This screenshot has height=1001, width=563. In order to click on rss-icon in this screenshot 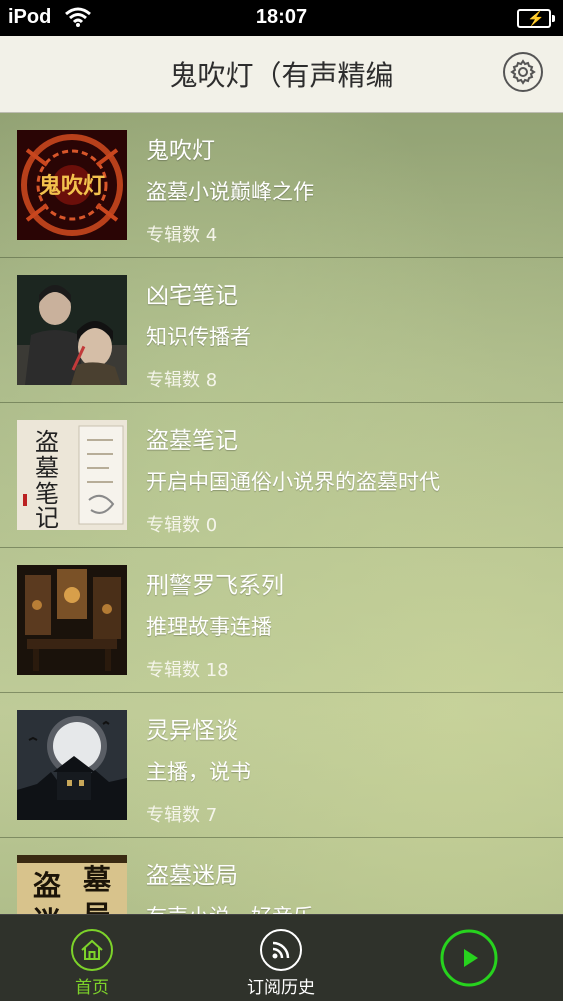, I will do `click(281, 950)`.